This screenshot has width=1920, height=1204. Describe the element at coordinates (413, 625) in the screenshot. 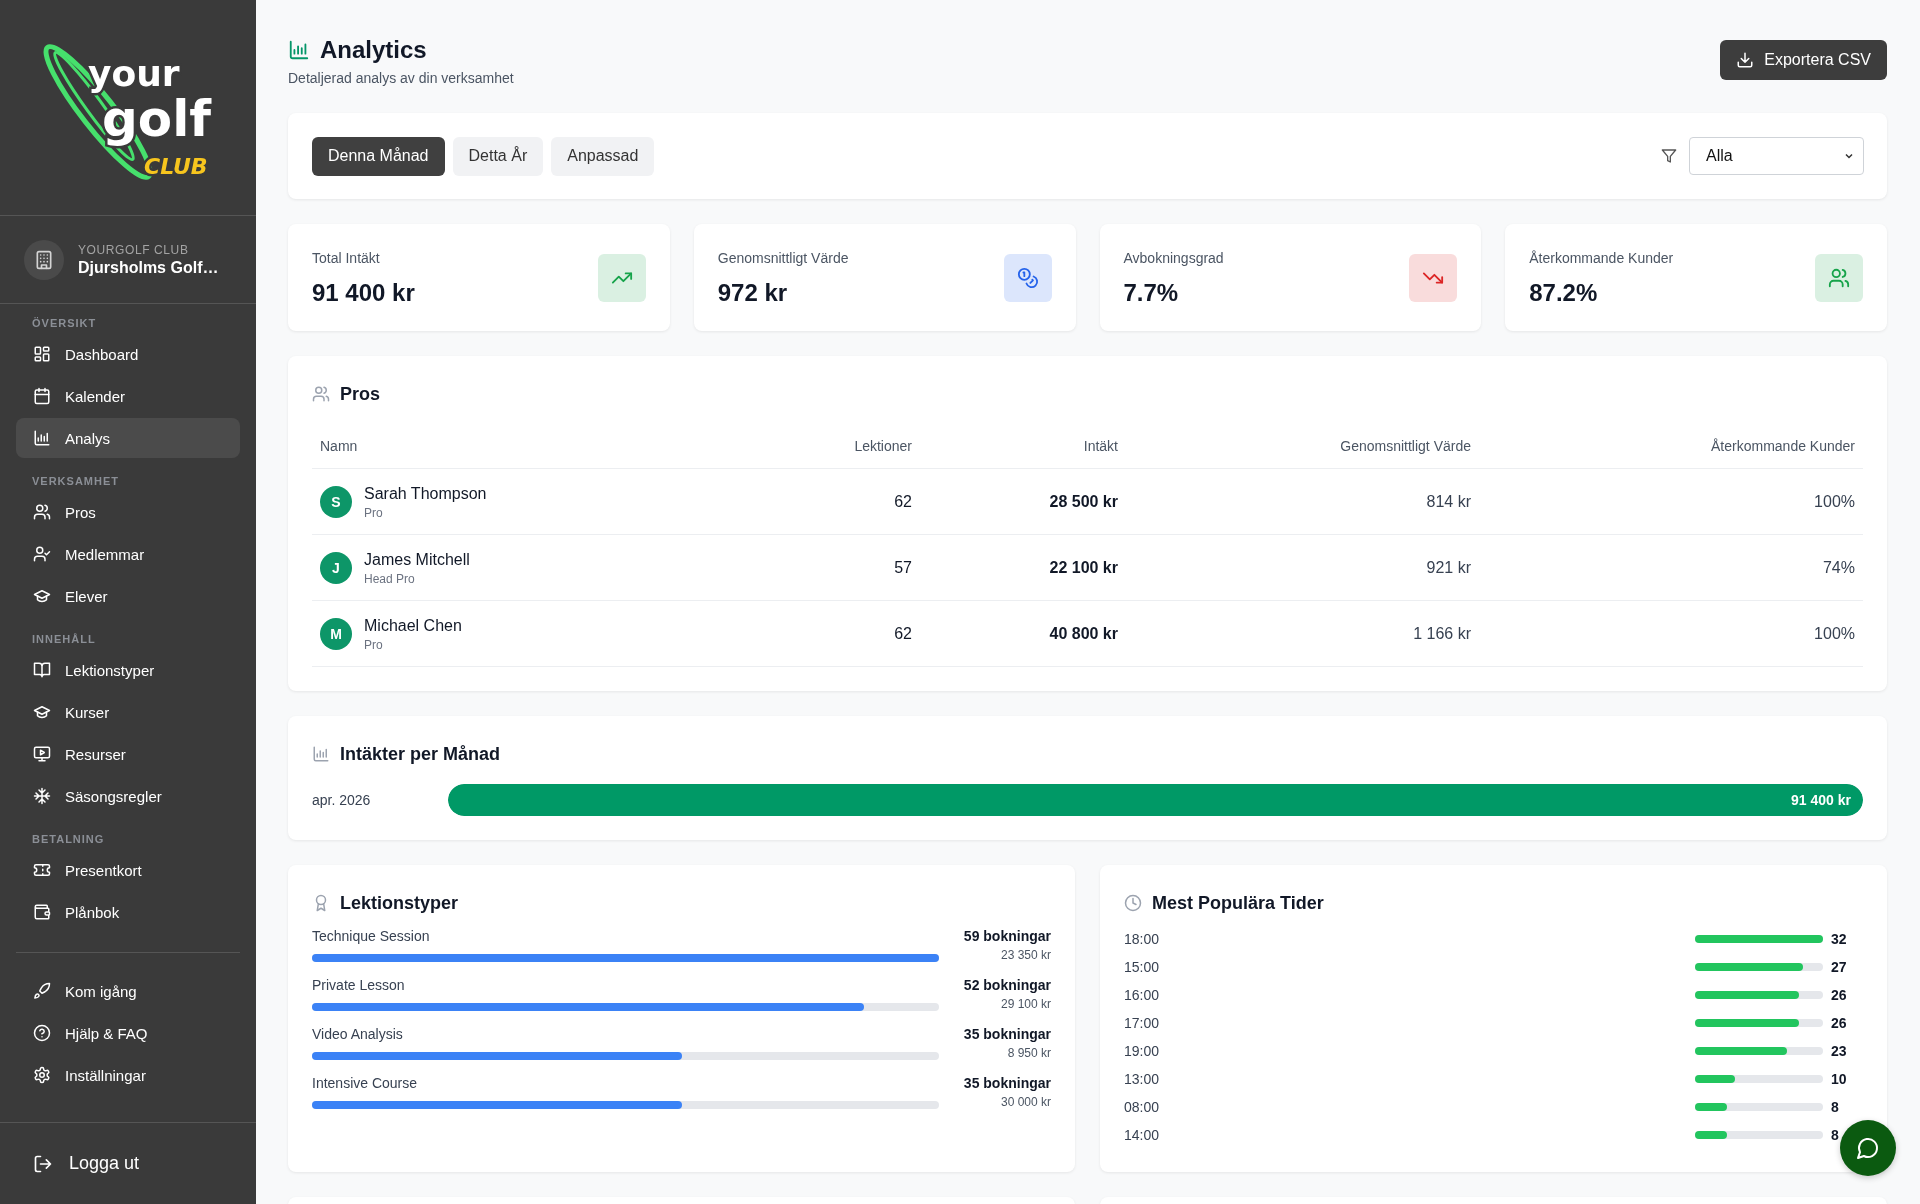

I see `pro-name: Michael Chen` at that location.